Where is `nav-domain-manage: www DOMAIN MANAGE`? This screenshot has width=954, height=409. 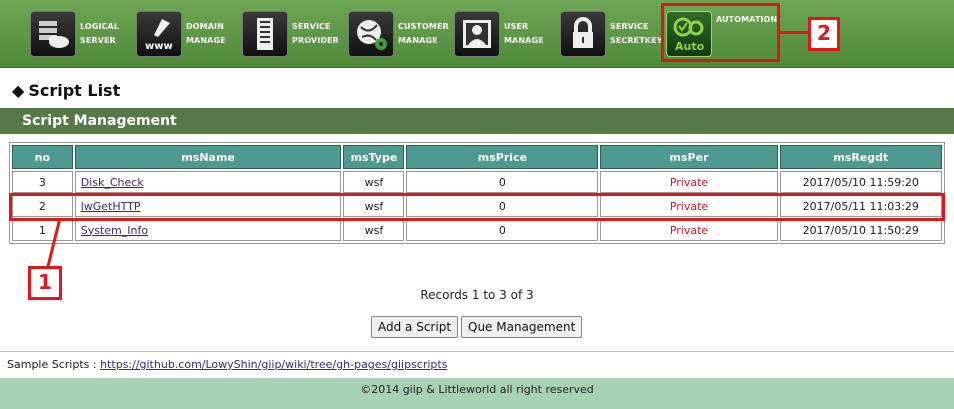 nav-domain-manage: www DOMAIN MANAGE is located at coordinates (189, 34).